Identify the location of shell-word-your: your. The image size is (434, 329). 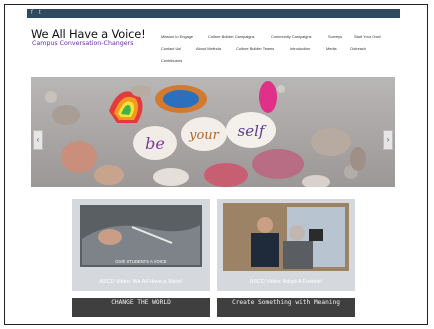
(204, 135).